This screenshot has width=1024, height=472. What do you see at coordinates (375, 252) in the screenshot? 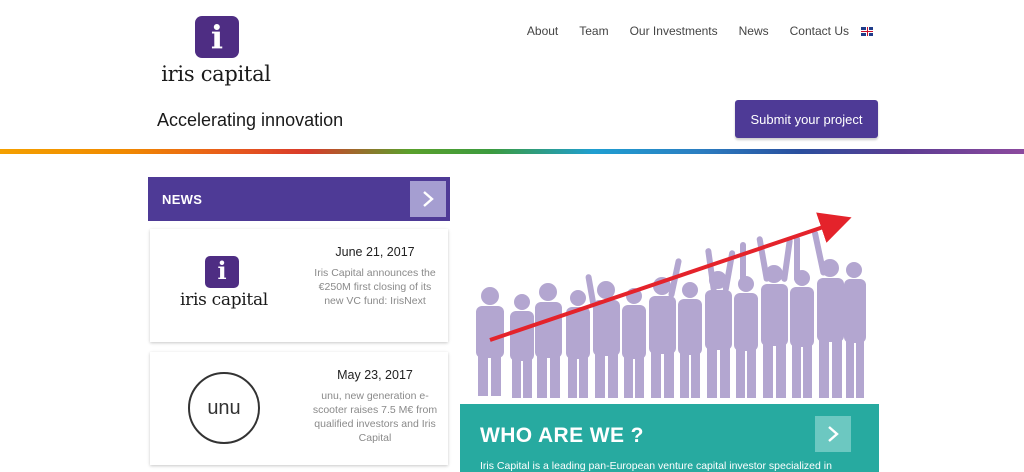
I see `news-date: June 21, 2017` at bounding box center [375, 252].